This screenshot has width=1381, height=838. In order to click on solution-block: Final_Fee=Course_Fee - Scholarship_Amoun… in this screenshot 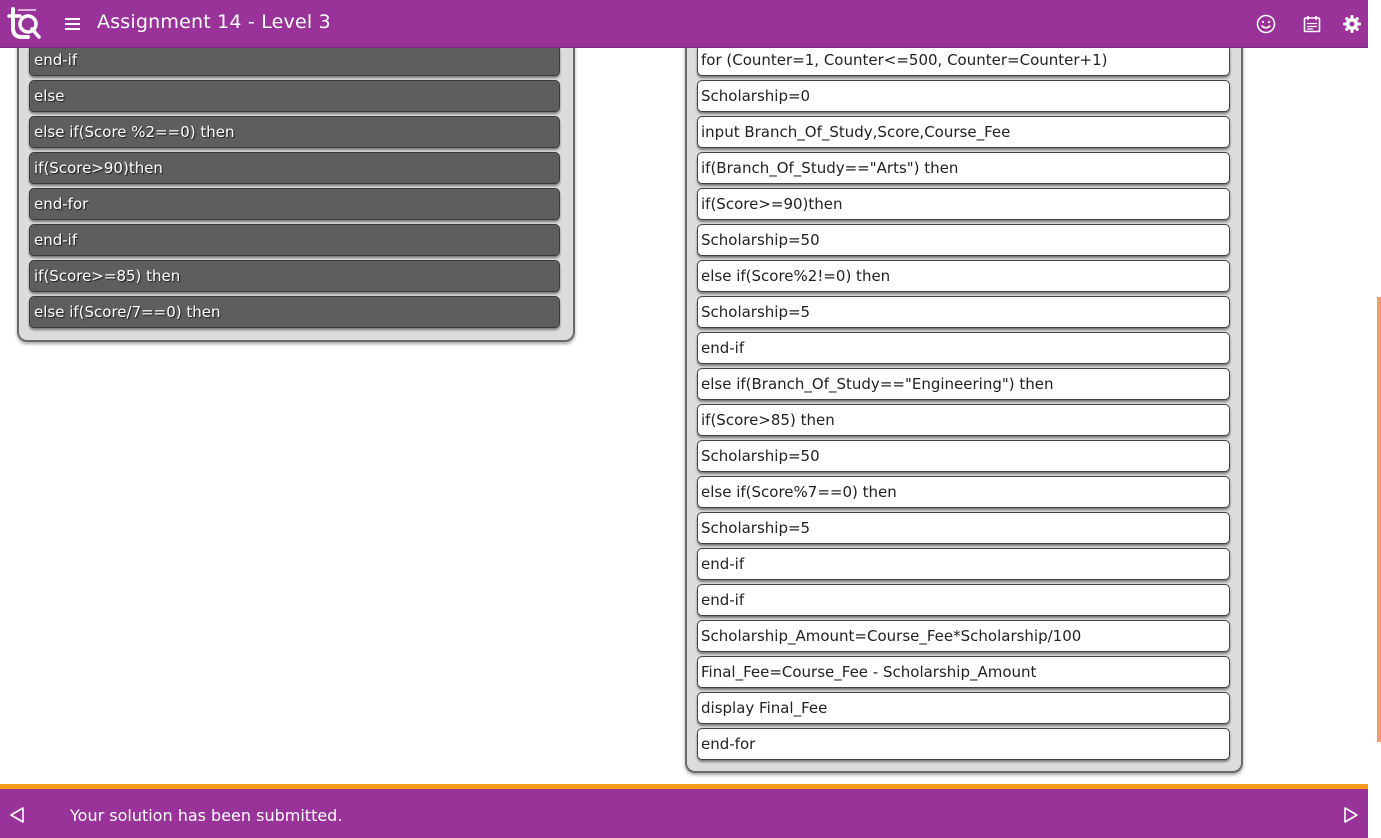, I will do `click(963, 672)`.